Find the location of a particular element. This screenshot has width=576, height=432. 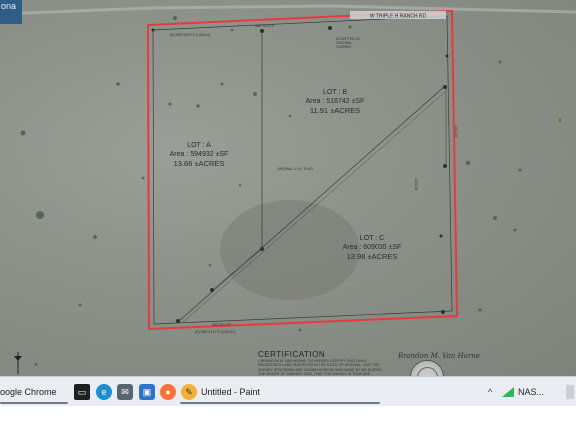

lot-c-label: LOT : C Area : 609035 ±SF 13.98 ±ACRES is located at coordinates (372, 247).